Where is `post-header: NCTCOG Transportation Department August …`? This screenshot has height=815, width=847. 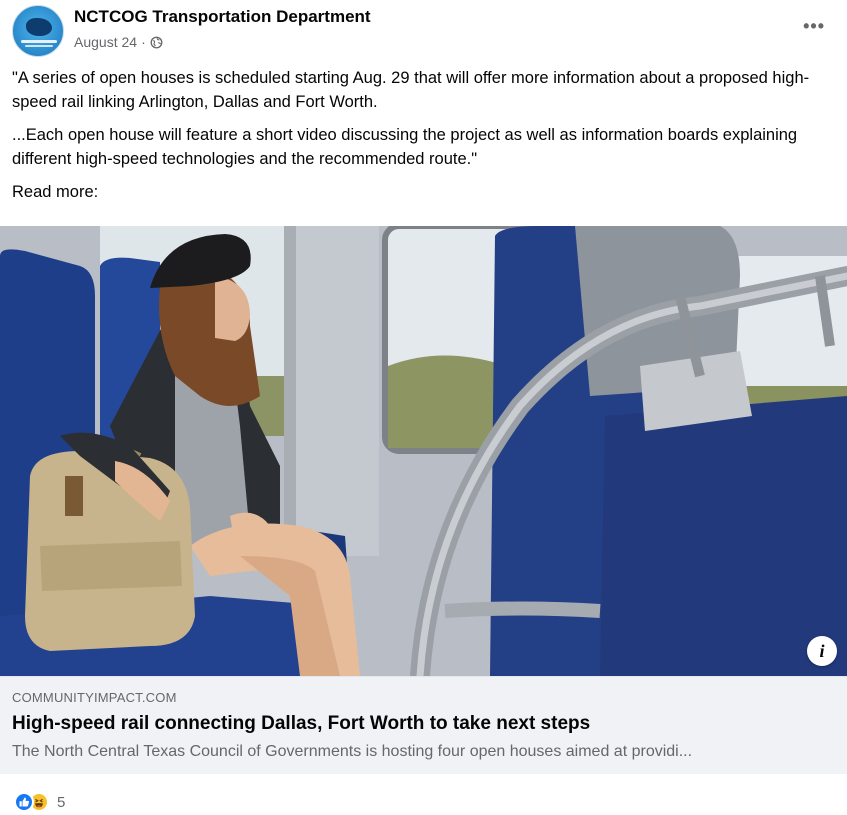 post-header: NCTCOG Transportation Department August … is located at coordinates (423, 31).